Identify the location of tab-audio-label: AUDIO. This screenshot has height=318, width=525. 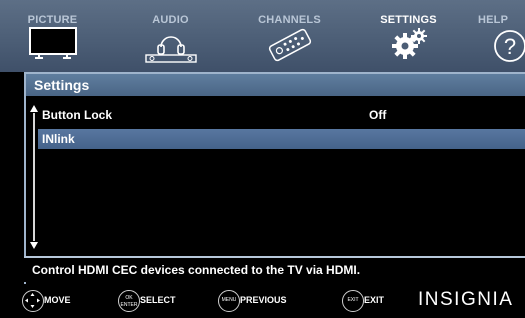
(170, 20).